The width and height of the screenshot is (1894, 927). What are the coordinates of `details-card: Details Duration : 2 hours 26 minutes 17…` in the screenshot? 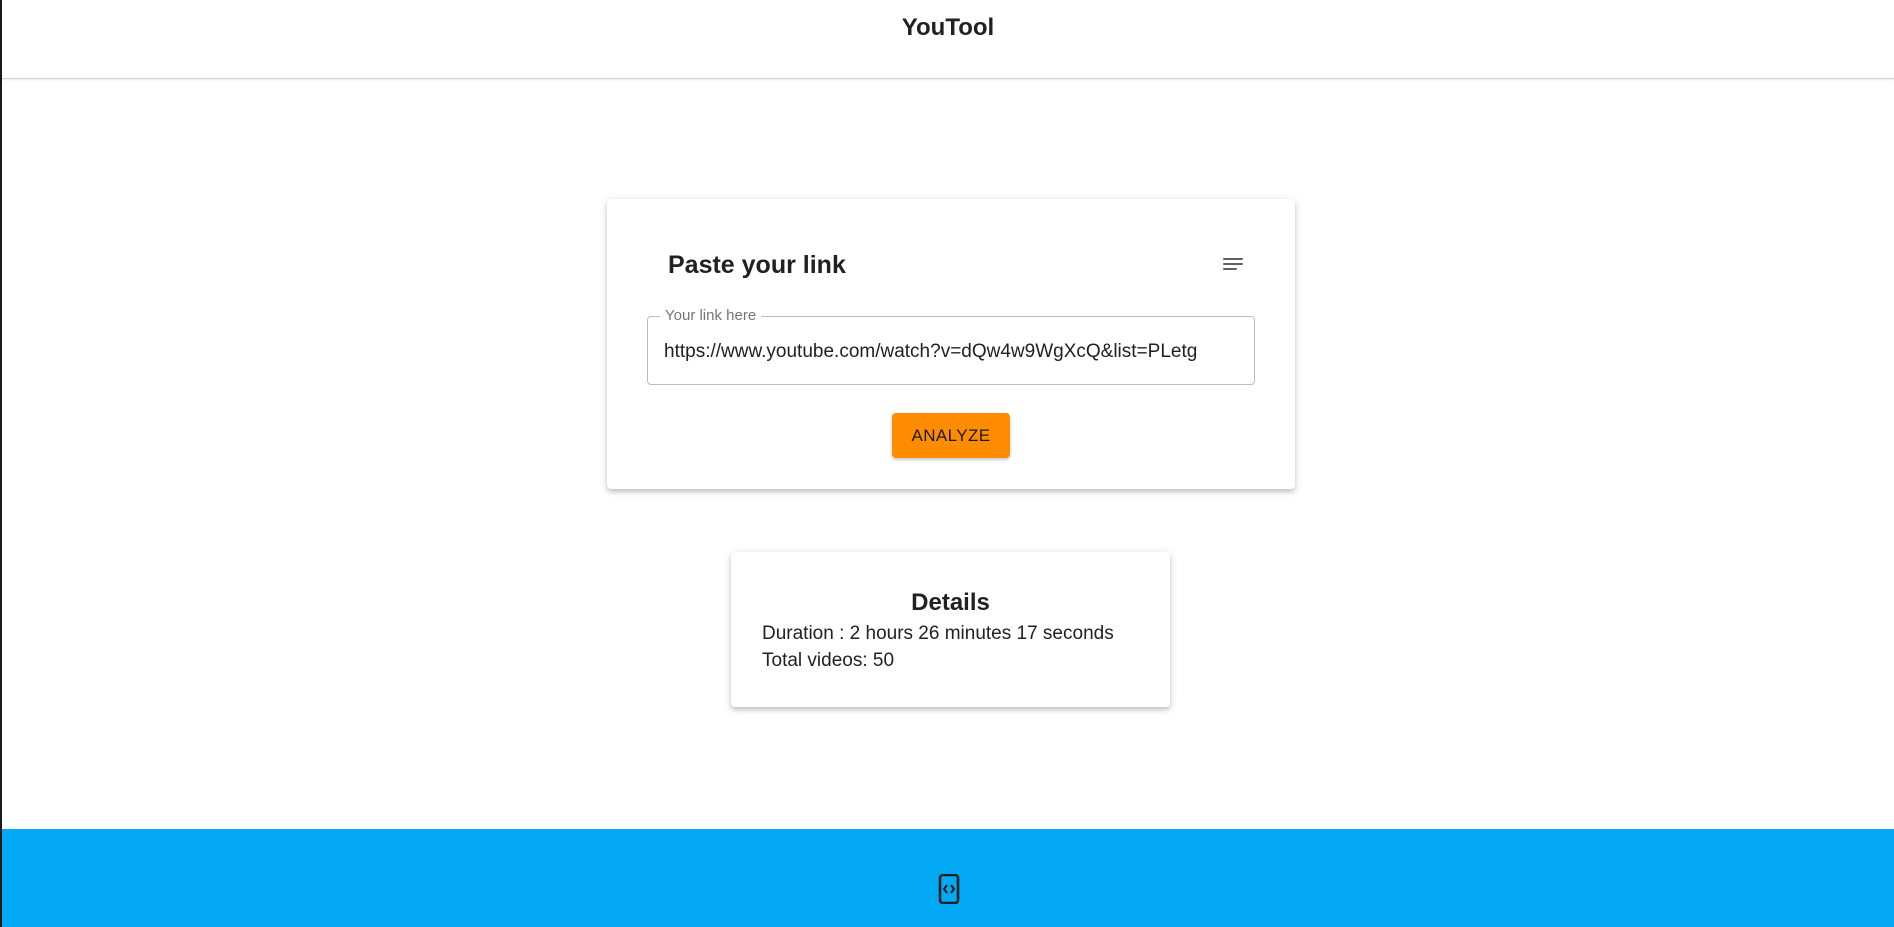 It's located at (950, 629).